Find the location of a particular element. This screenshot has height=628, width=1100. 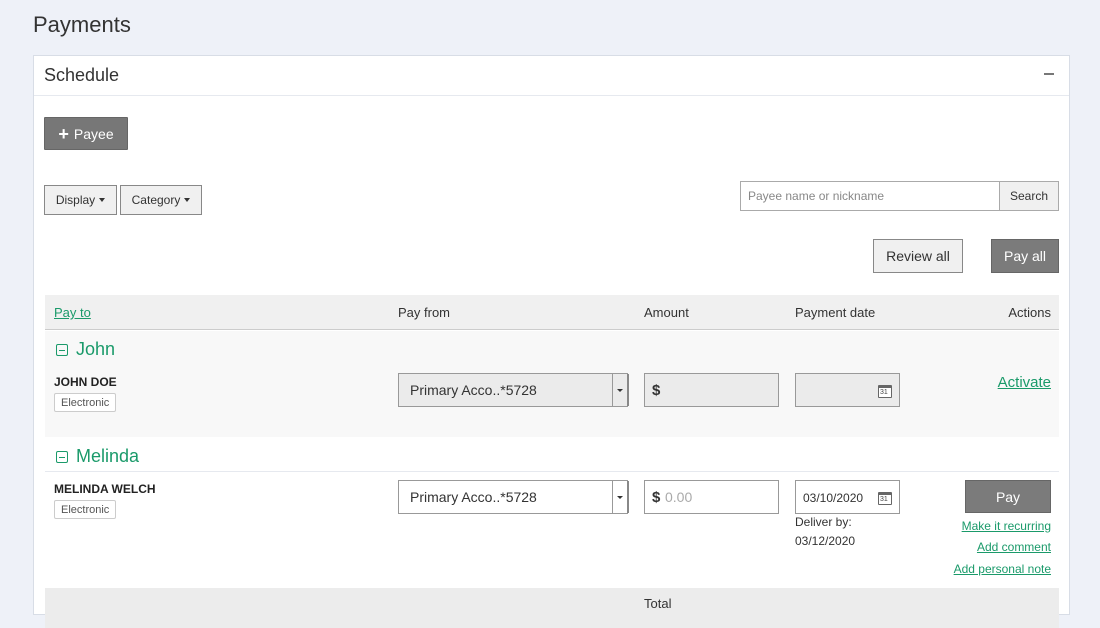

review-all-button: Review all is located at coordinates (918, 256).